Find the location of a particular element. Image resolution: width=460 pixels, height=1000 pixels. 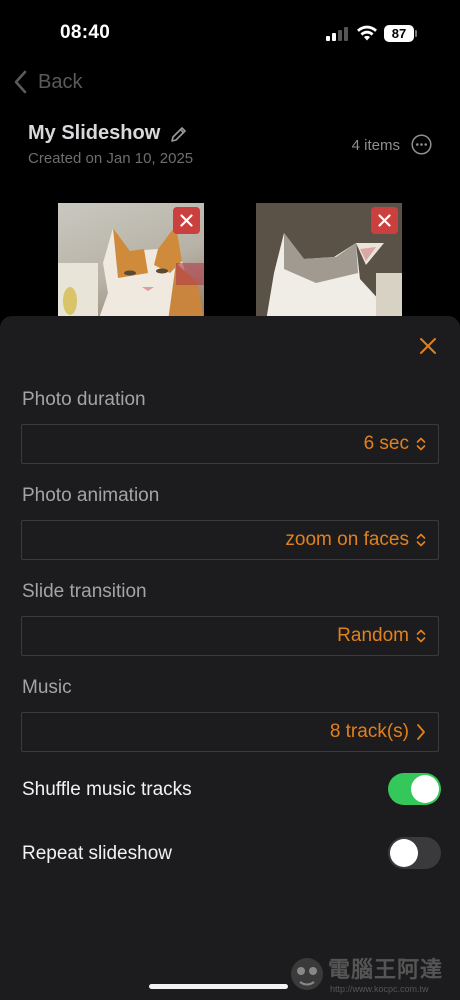

photo-animation-select: zoom on faces is located at coordinates (230, 540).